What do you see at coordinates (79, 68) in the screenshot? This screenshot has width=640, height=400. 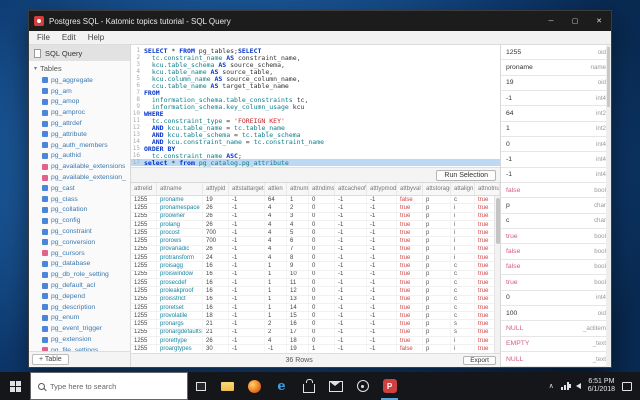 I see `tables-section-header: ▾ Tables` at bounding box center [79, 68].